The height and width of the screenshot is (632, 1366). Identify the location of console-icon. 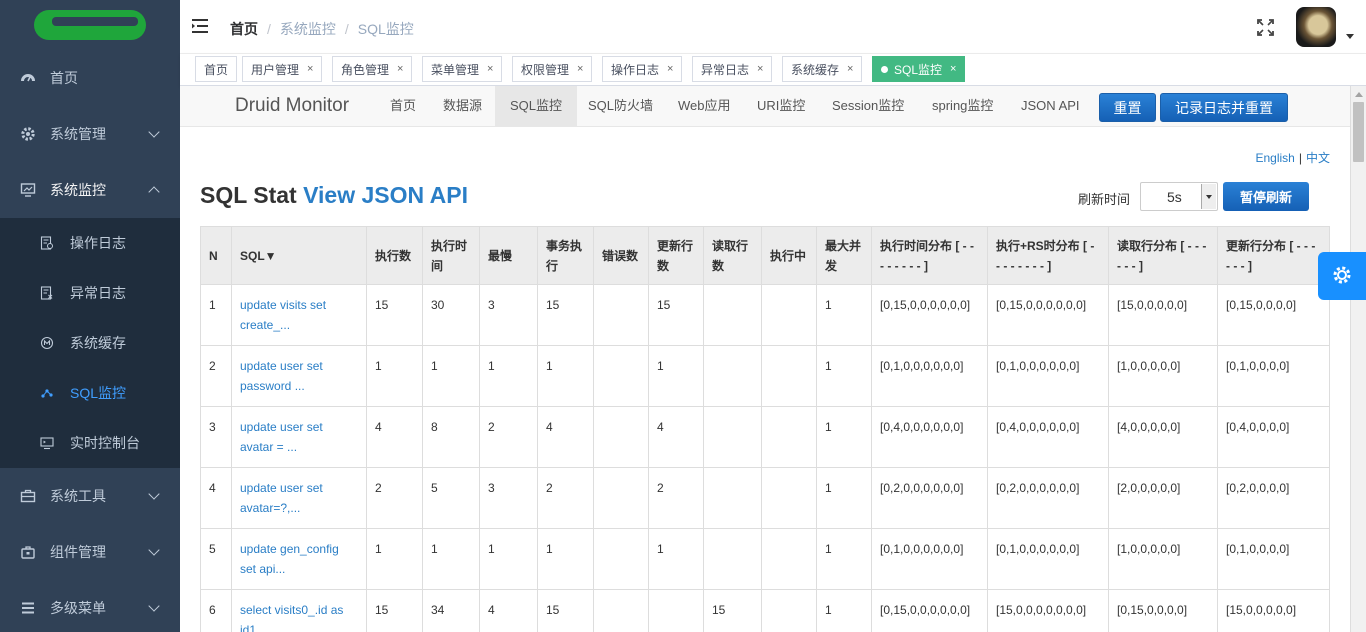
(47, 443).